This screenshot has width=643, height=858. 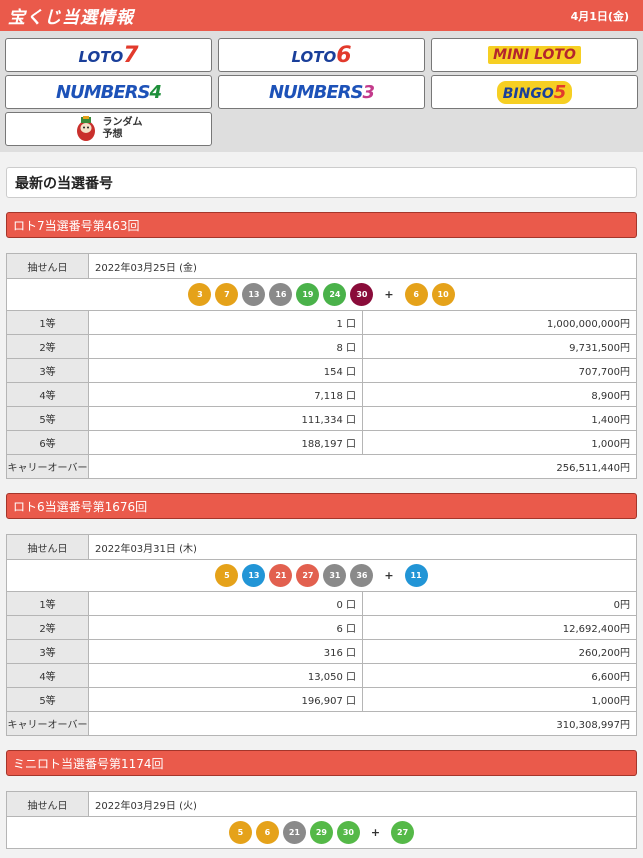 What do you see at coordinates (321, 225) in the screenshot?
I see `loto7-section-header: ロト7当選番号第463回` at bounding box center [321, 225].